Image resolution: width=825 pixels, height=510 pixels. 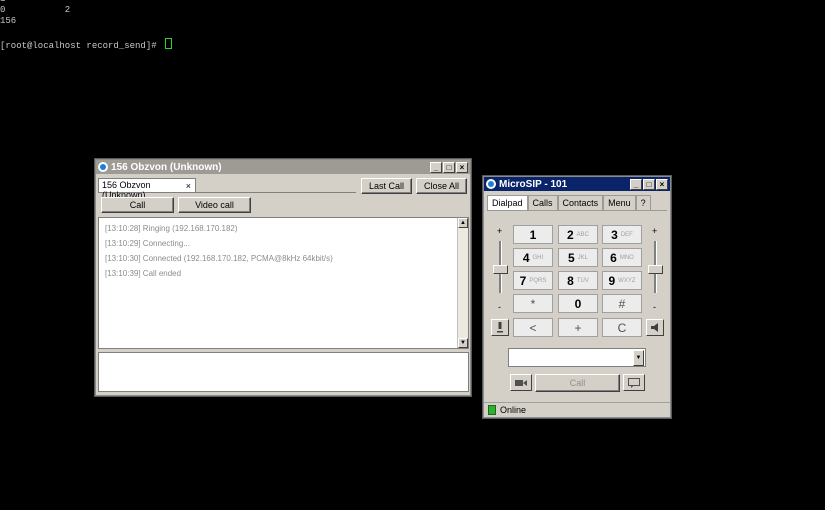 What do you see at coordinates (188, 186) in the screenshot?
I see `close-tab-icon: ×` at bounding box center [188, 186].